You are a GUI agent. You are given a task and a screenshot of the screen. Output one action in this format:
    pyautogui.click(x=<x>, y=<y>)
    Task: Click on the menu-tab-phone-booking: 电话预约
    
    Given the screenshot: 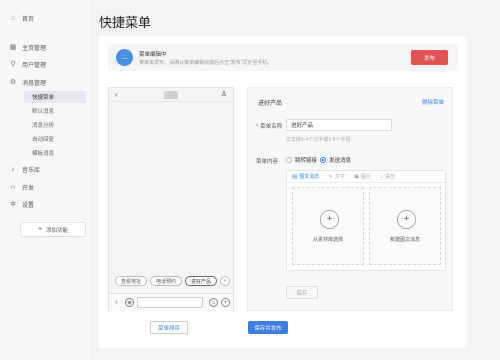 What is the action you would take?
    pyautogui.click(x=166, y=281)
    